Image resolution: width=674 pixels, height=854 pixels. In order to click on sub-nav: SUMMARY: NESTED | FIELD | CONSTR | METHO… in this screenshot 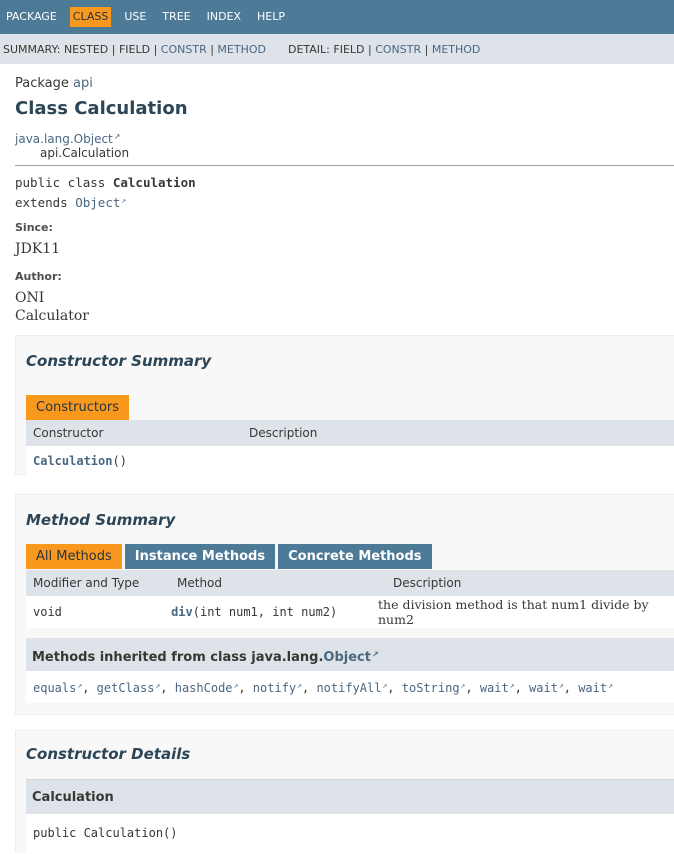, I will do `click(337, 49)`.